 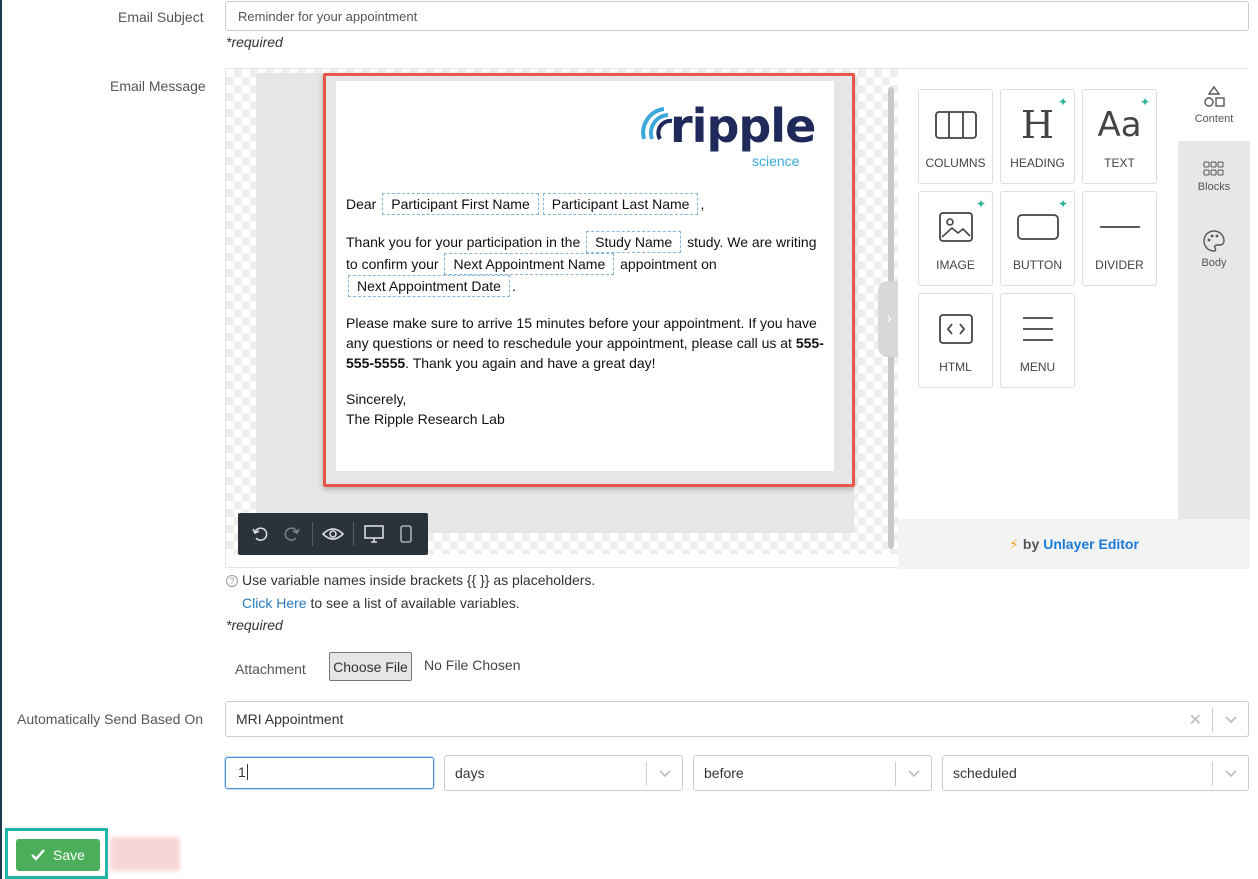 What do you see at coordinates (376, 399) in the screenshot?
I see `signature-closing: Sincerely,` at bounding box center [376, 399].